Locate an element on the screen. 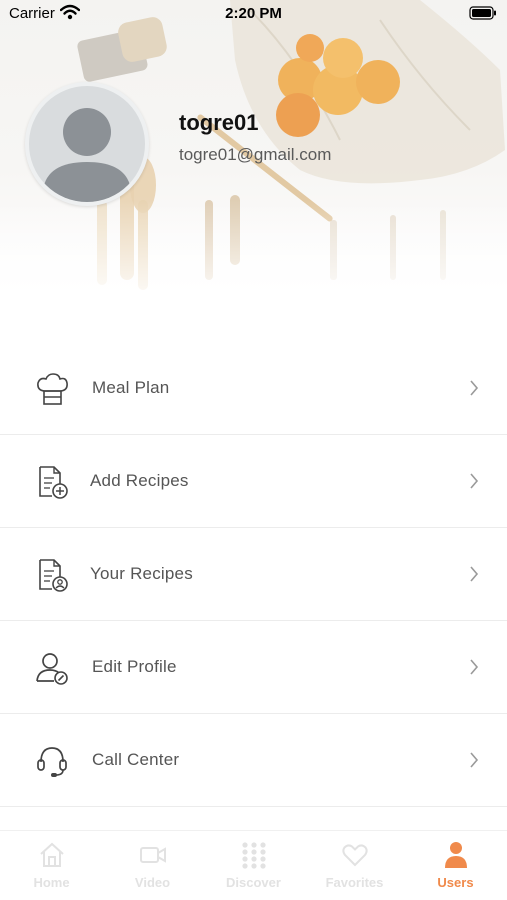 The width and height of the screenshot is (507, 900). profile-username: togre01 is located at coordinates (219, 122).